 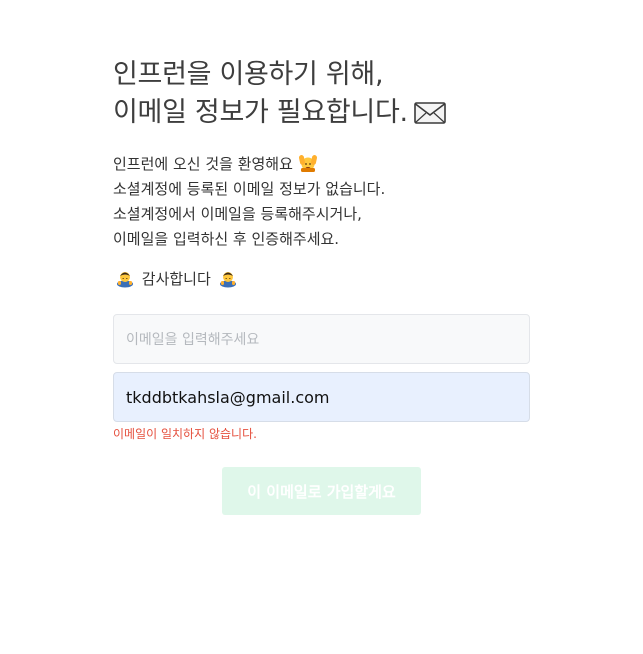 I want to click on email-input, so click(x=321, y=339).